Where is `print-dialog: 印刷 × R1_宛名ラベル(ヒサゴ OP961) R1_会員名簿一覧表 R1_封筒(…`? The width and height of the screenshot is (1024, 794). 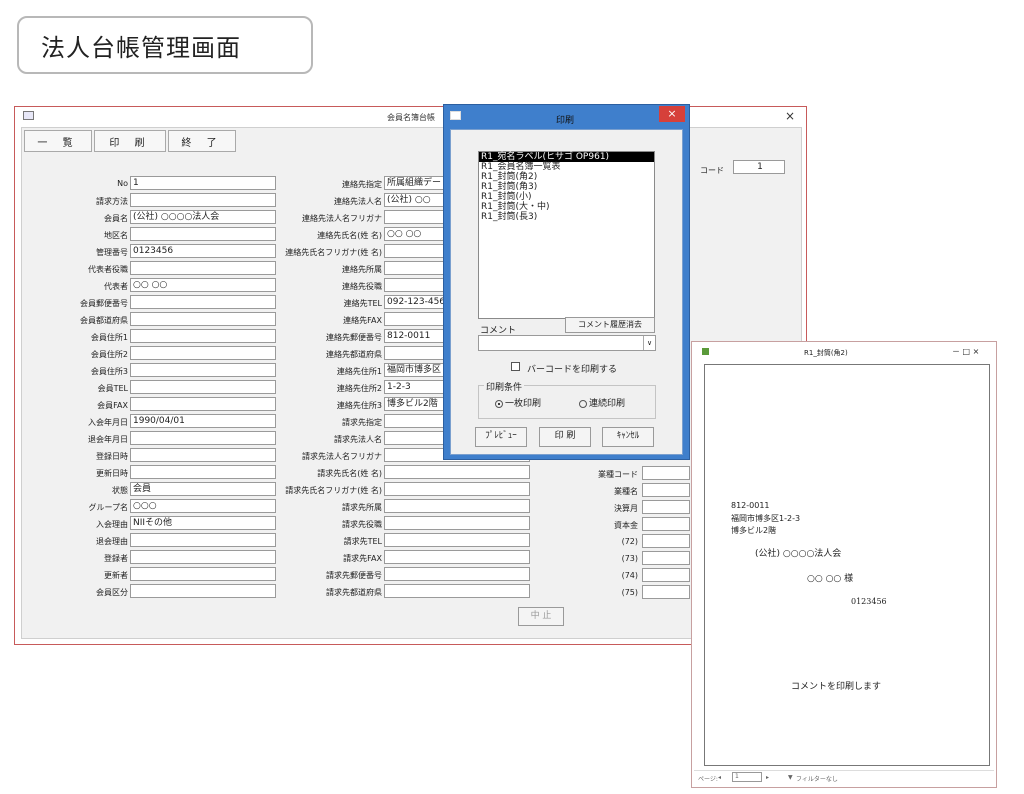 print-dialog: 印刷 × R1_宛名ラベル(ヒサゴ OP961) R1_会員名簿一覧表 R1_封筒(… is located at coordinates (566, 282).